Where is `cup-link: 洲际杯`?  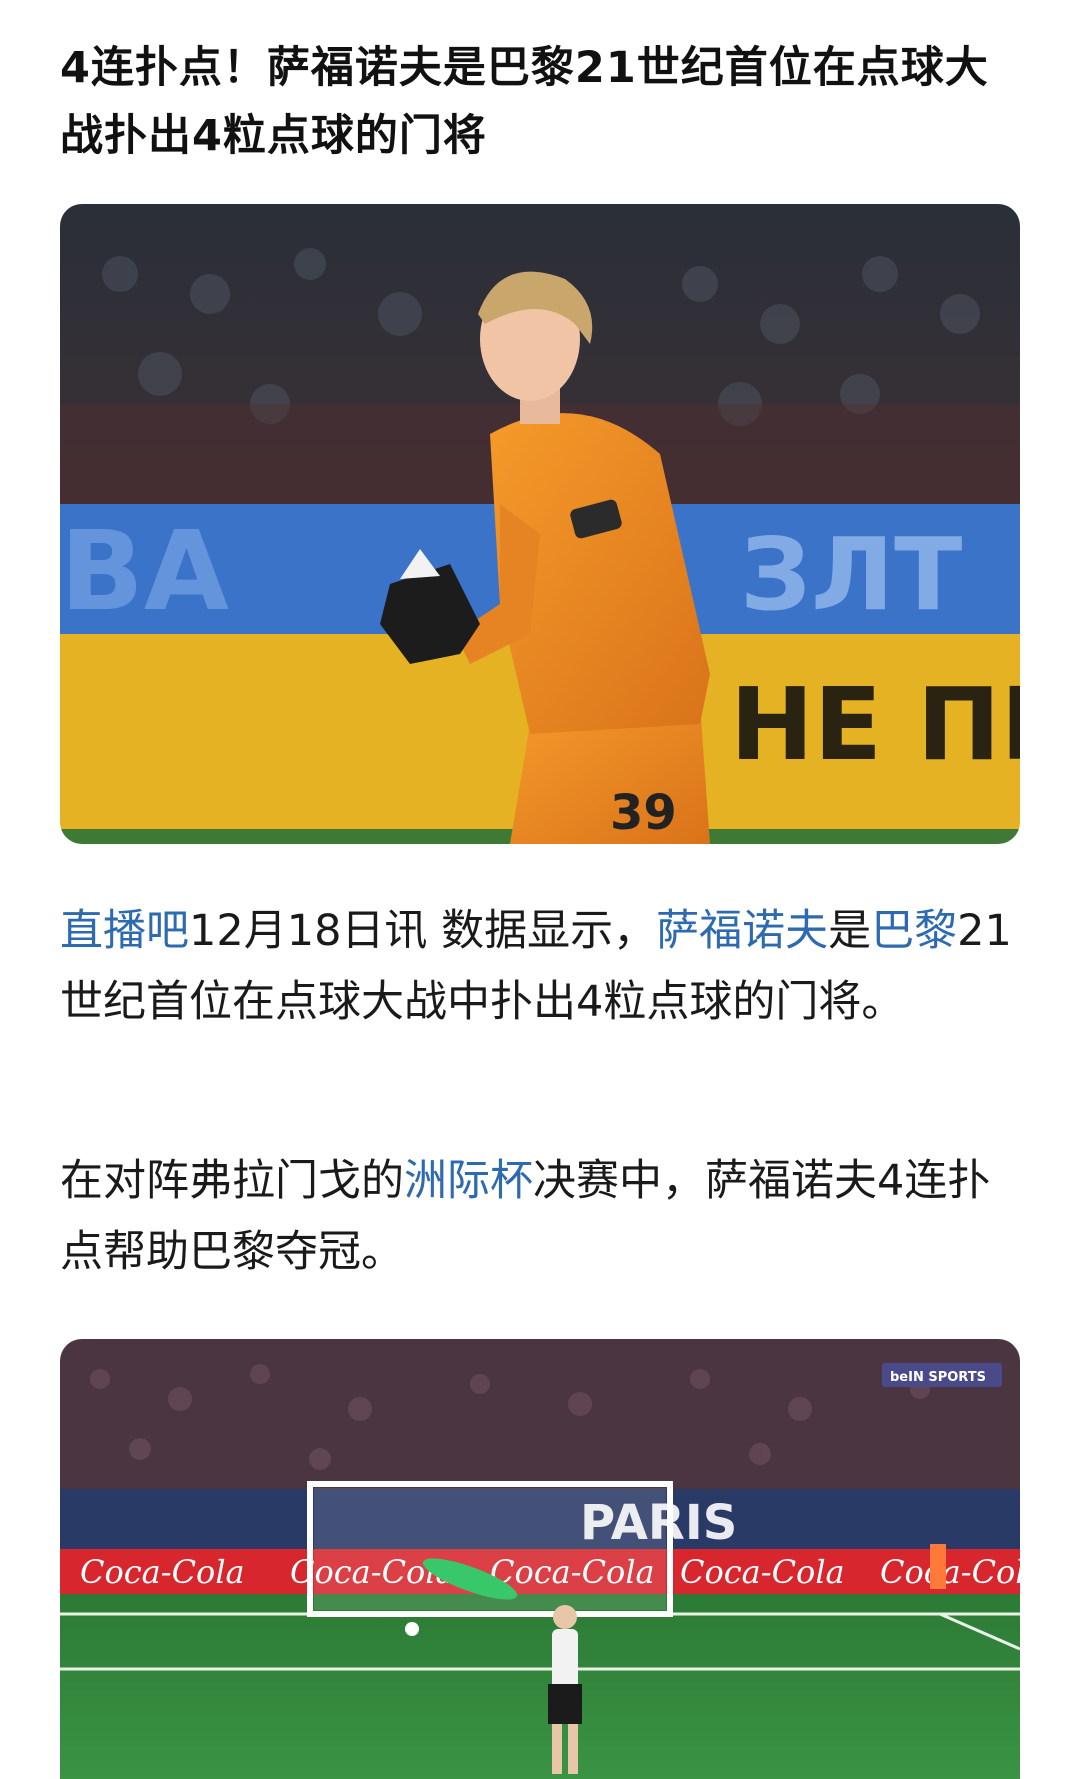
cup-link: 洲际杯 is located at coordinates (468, 1181).